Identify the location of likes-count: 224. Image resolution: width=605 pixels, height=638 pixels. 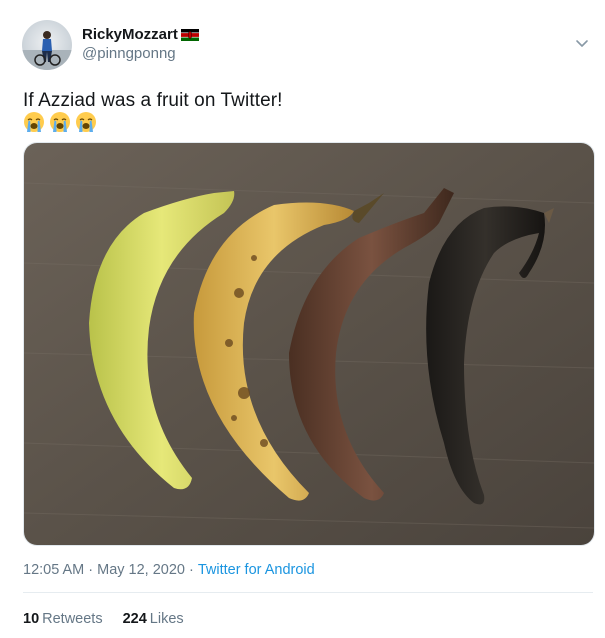
(134, 619).